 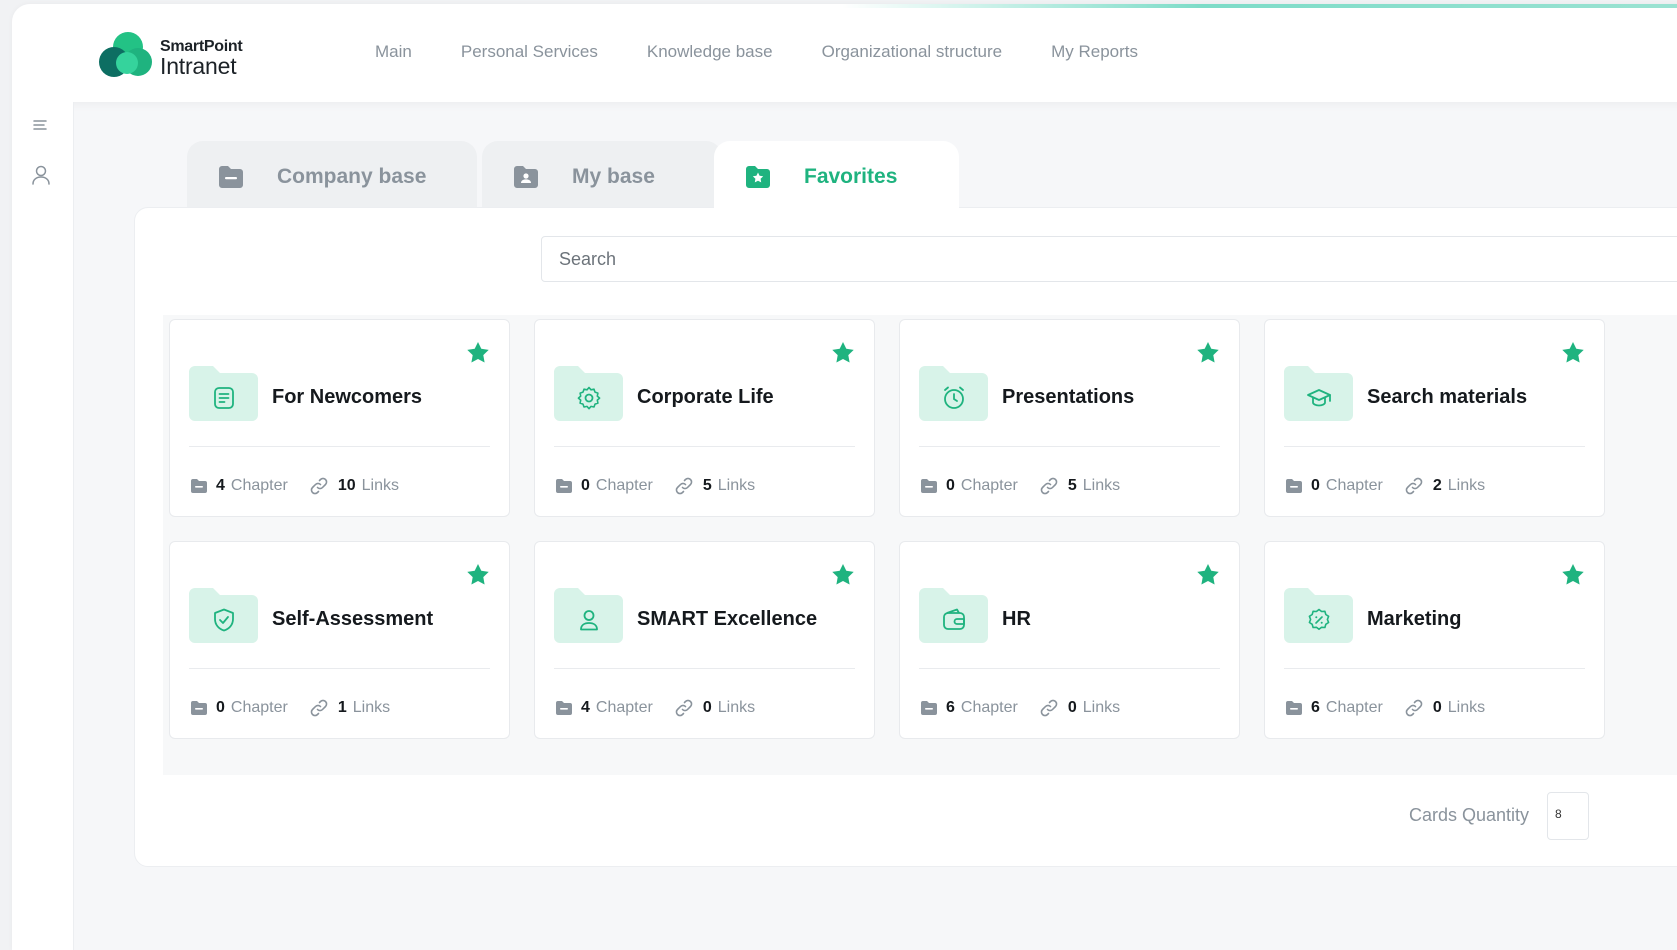 I want to click on wallet-icon, so click(x=954, y=620).